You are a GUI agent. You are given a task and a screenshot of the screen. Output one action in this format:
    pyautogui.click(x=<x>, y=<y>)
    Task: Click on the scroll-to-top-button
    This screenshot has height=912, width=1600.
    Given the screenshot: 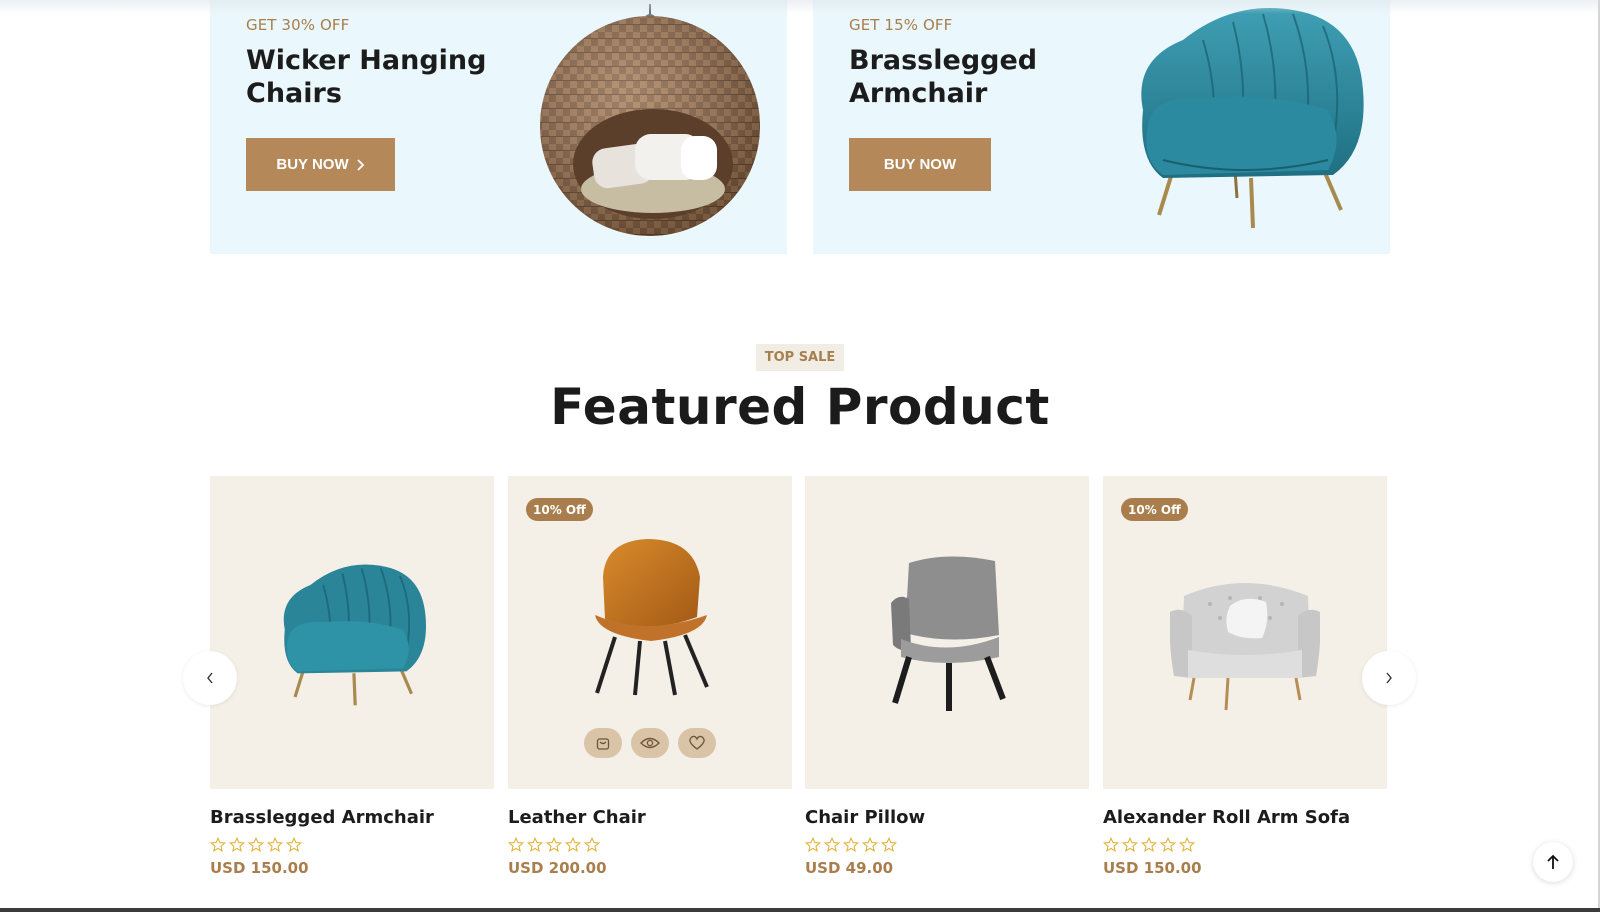 What is the action you would take?
    pyautogui.click(x=1553, y=862)
    